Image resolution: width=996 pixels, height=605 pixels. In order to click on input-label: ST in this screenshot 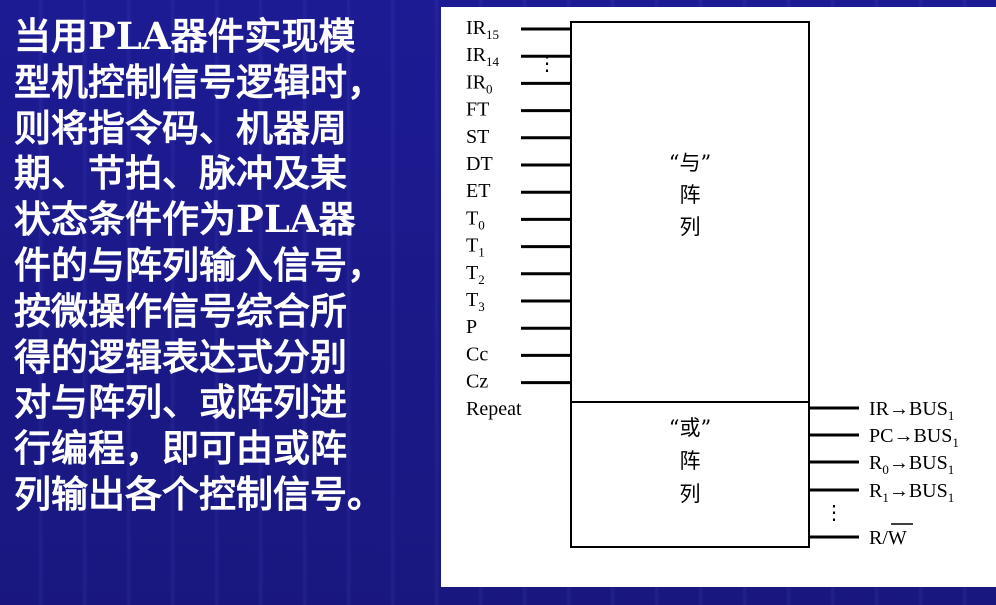, I will do `click(477, 137)`.